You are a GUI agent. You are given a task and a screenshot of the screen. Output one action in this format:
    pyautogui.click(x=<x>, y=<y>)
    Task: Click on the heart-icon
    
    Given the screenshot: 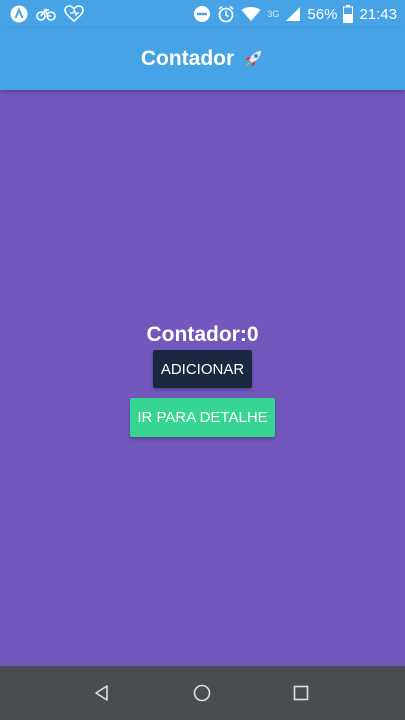 What is the action you would take?
    pyautogui.click(x=74, y=14)
    